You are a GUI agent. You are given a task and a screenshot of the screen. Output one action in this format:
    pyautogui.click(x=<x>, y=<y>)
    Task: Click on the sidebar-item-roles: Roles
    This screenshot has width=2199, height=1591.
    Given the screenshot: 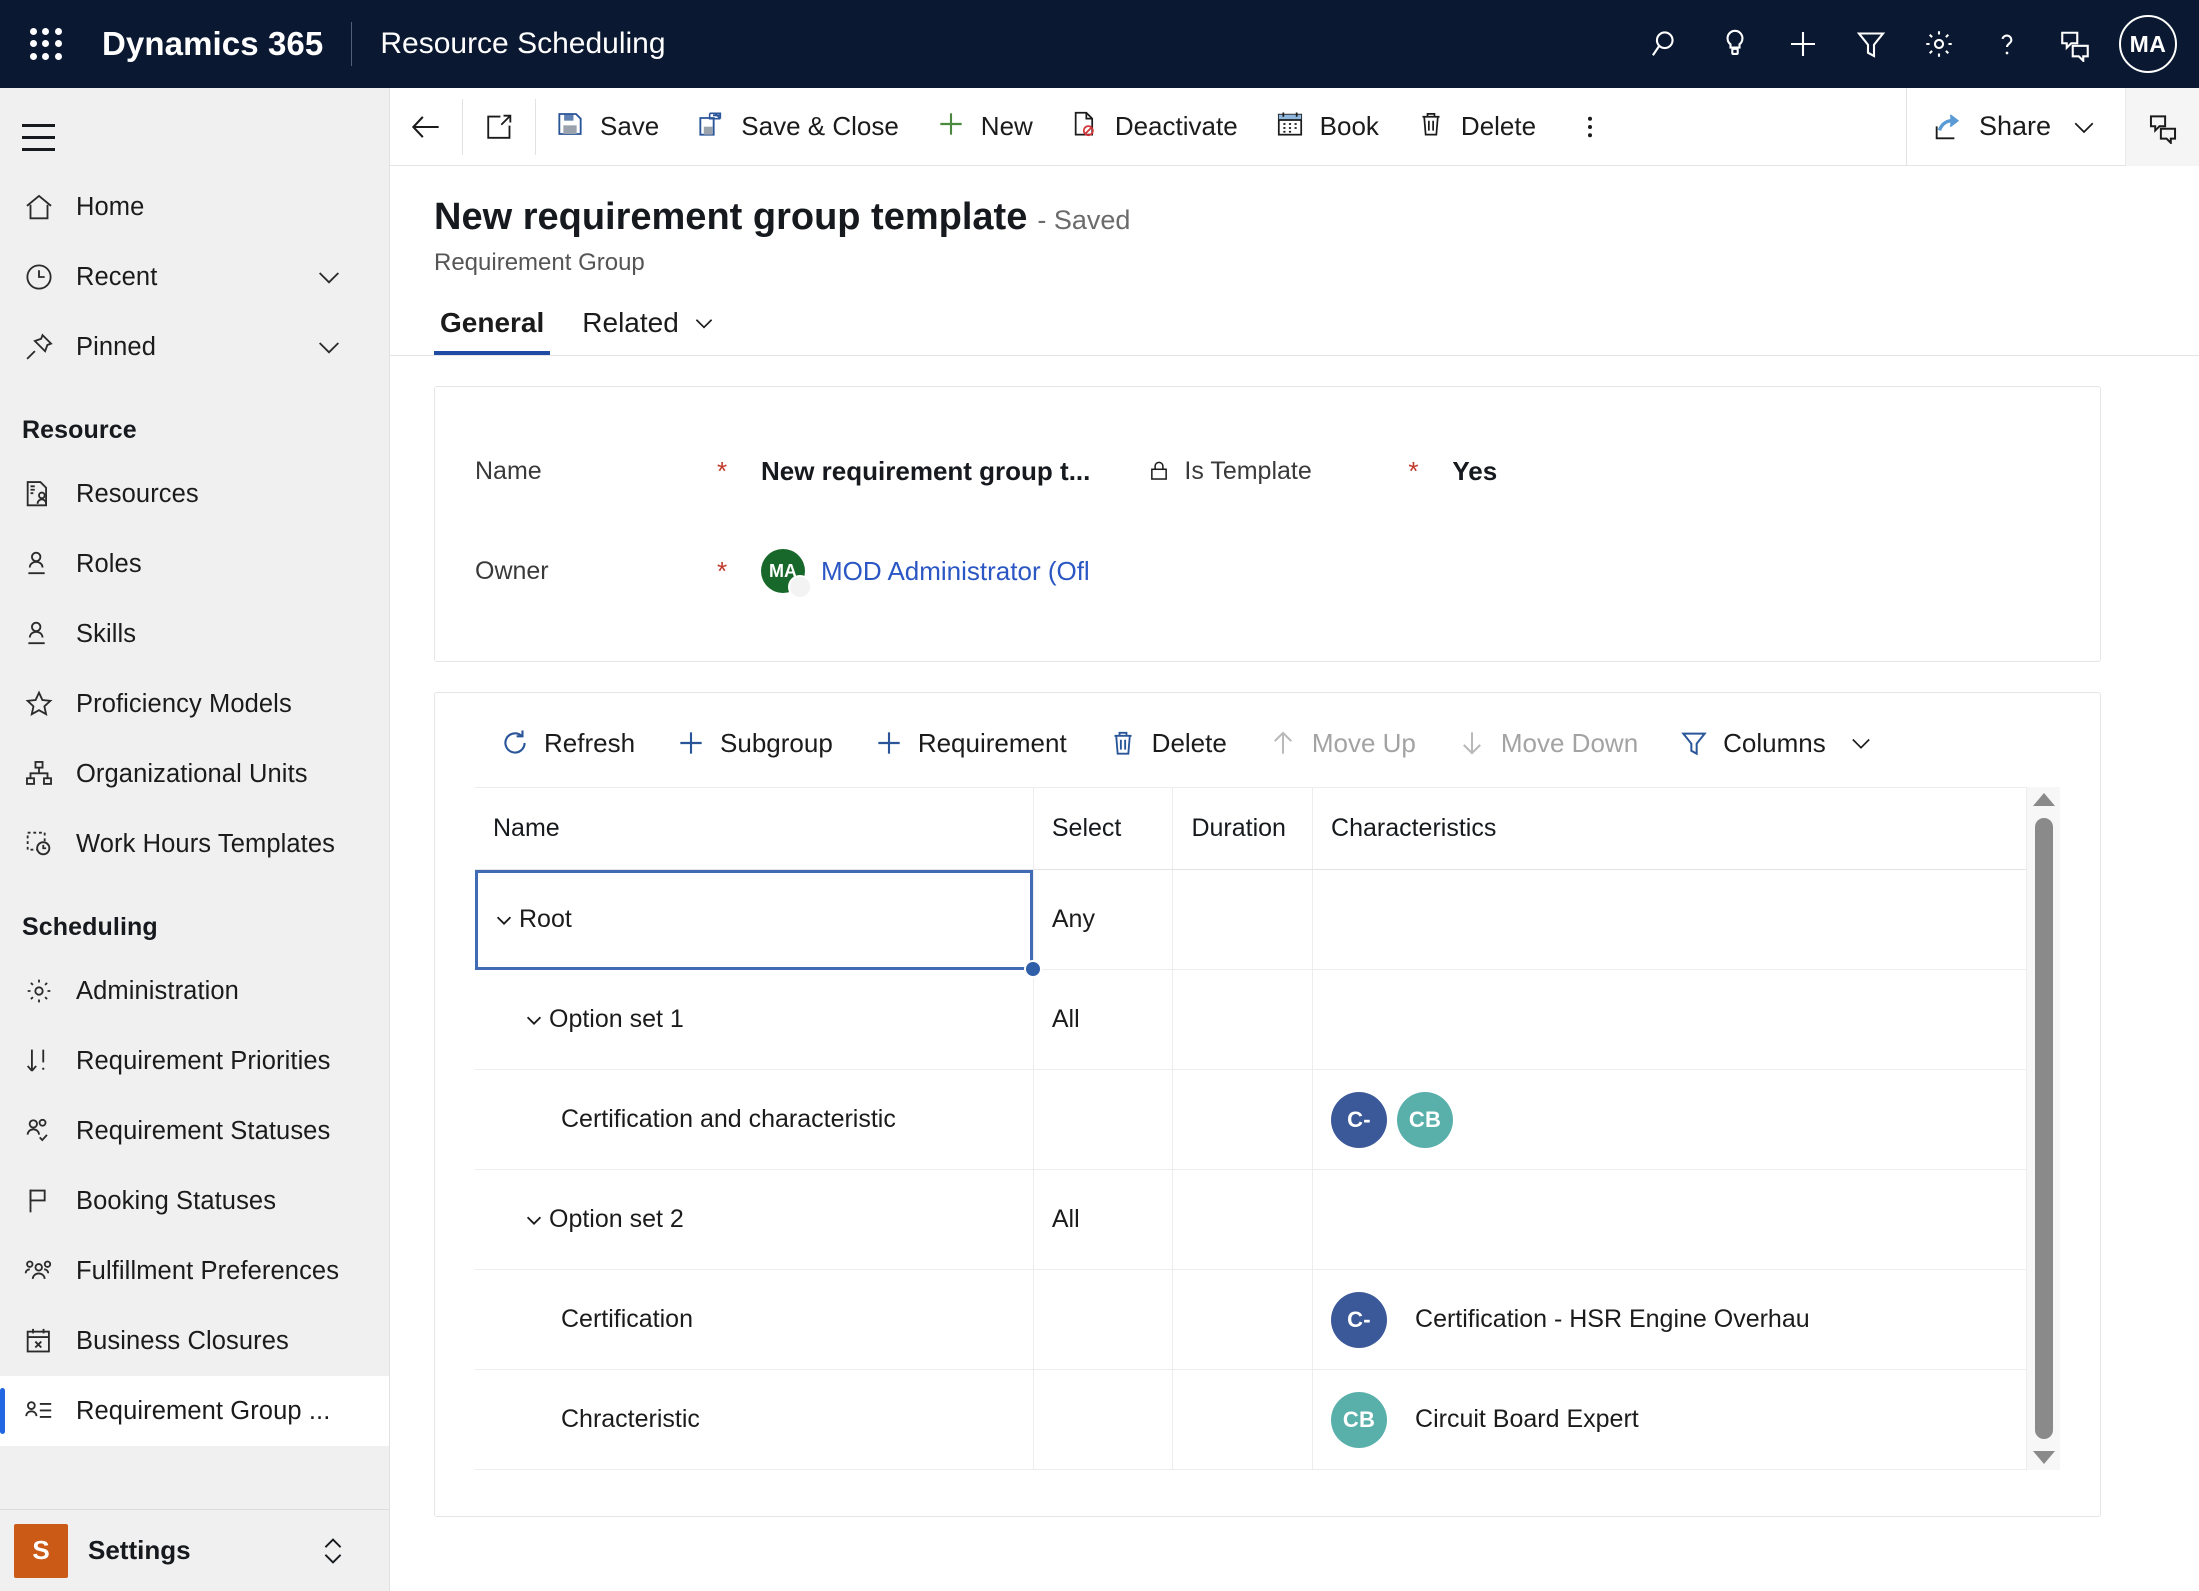 What is the action you would take?
    pyautogui.click(x=194, y=564)
    